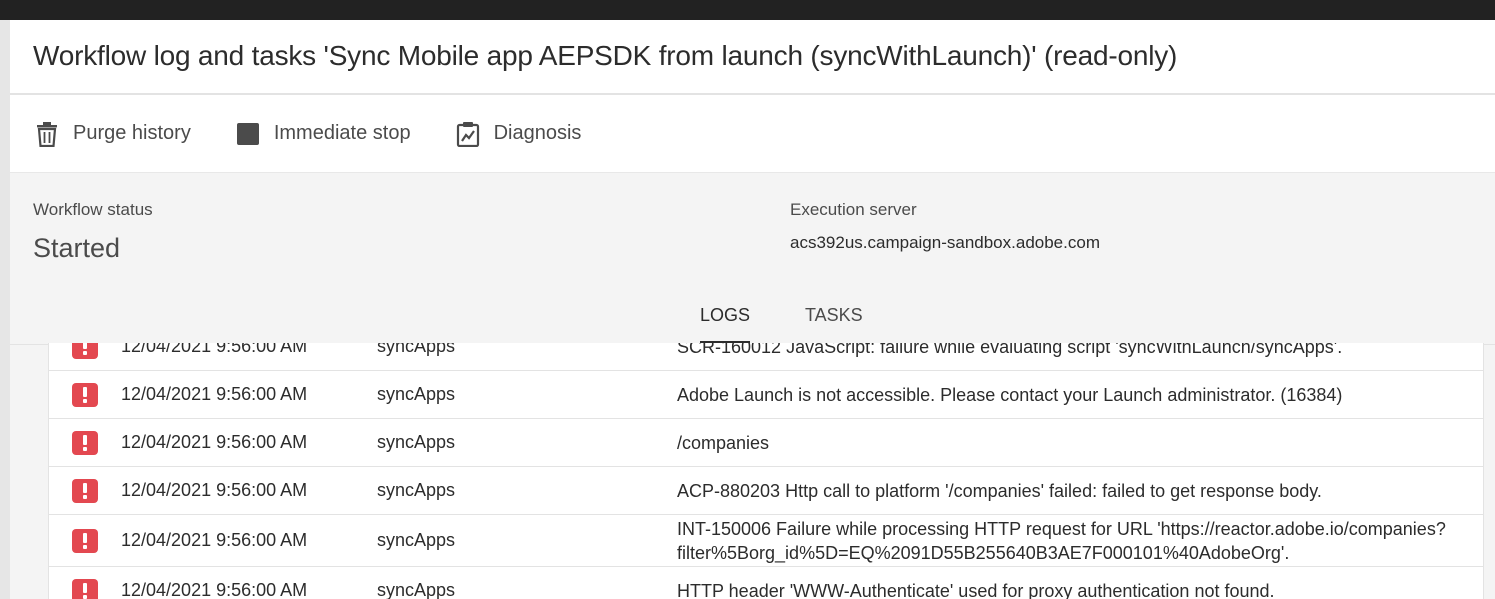  I want to click on toolbar: Purge history Immediate stop Diagnosis, so click(752, 134).